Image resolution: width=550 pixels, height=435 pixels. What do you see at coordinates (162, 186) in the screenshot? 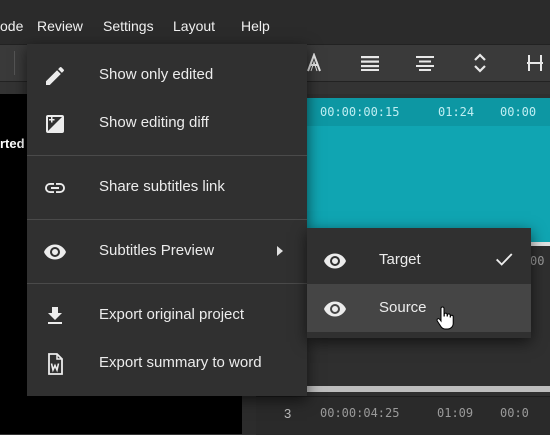
I see `menu-item-label: Share subtitles link` at bounding box center [162, 186].